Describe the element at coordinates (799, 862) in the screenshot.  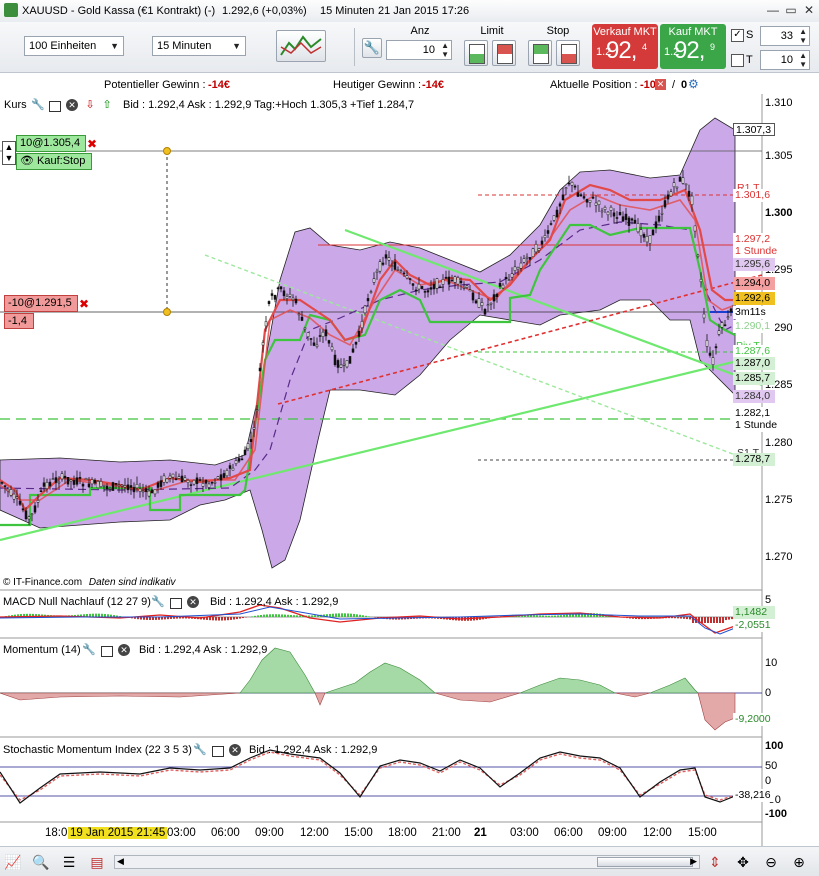
I see `zoom-in-icon: ⊕` at that location.